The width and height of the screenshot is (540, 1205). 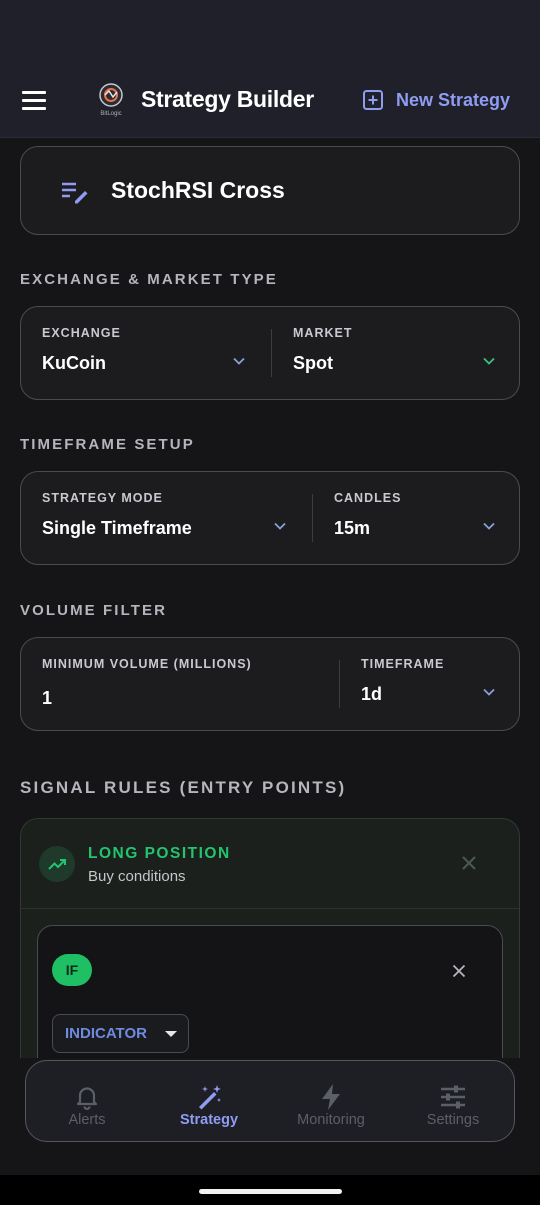 I want to click on page-title: Strategy Builder, so click(x=227, y=99).